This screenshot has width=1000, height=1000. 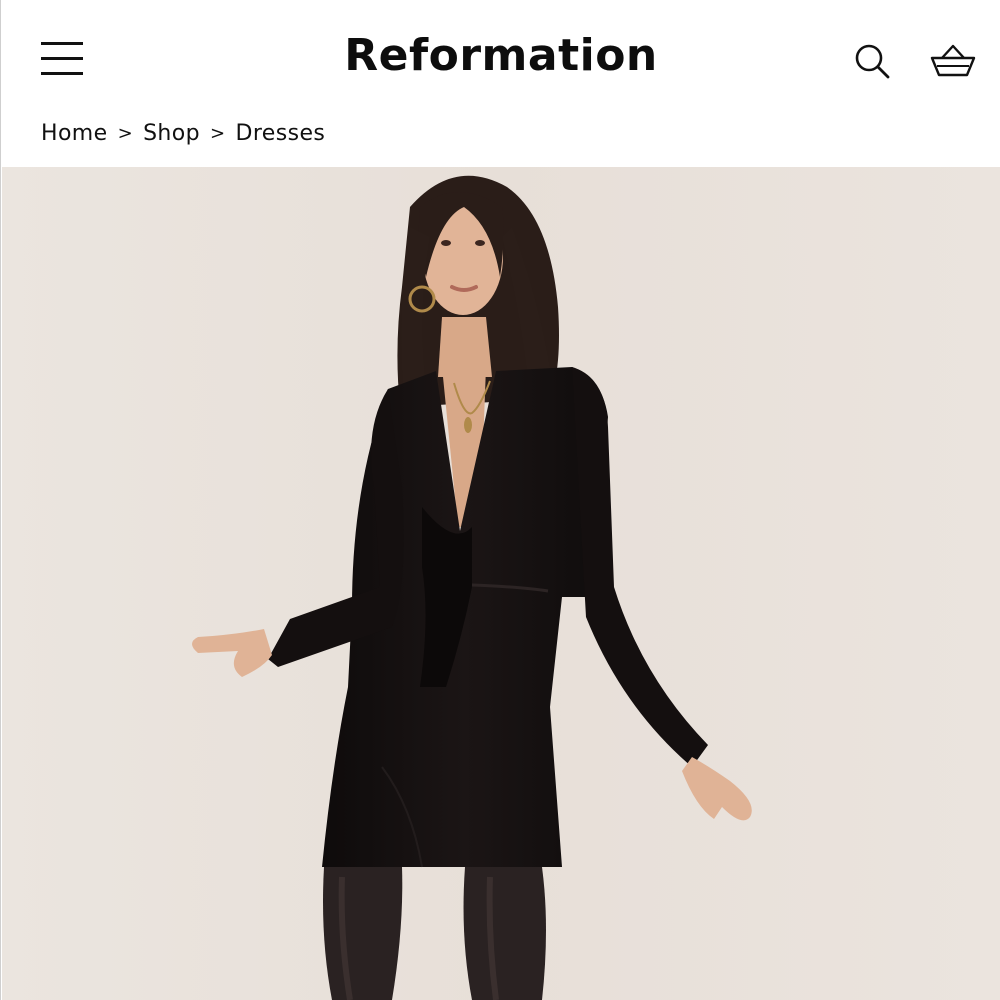 I want to click on brand-logo: Reformation, so click(x=501, y=55).